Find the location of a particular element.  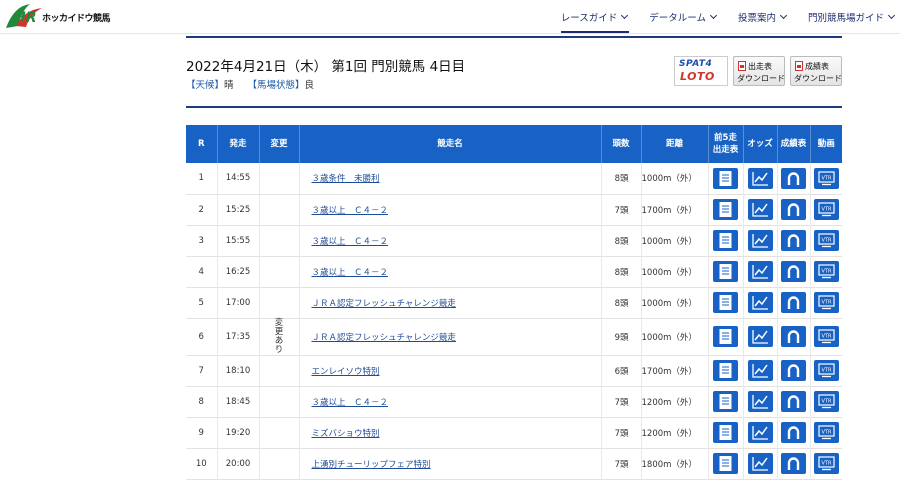

pdf-icon is located at coordinates (742, 66).